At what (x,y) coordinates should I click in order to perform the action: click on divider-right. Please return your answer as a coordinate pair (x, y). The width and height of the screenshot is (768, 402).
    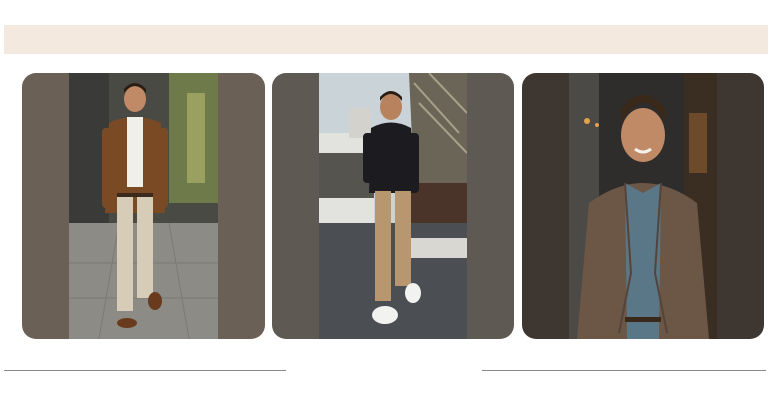
    Looking at the image, I should click on (624, 370).